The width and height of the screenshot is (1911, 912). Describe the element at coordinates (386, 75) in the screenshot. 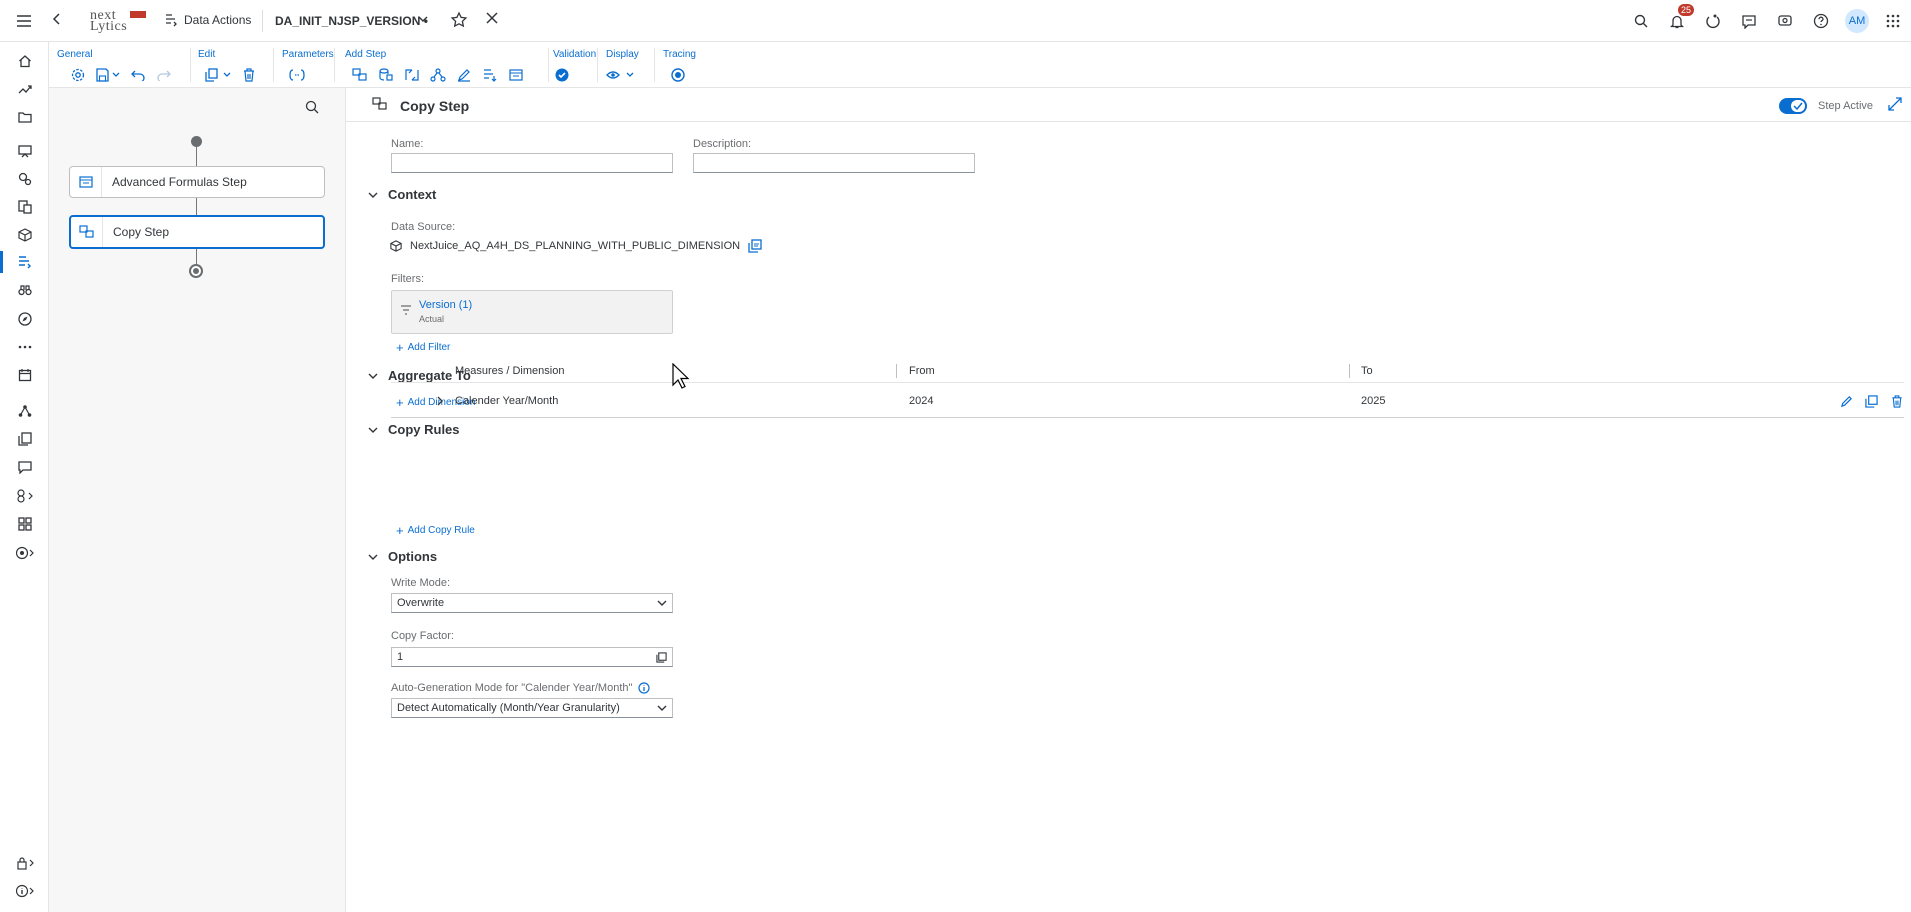

I see `embedded-step-icon` at that location.